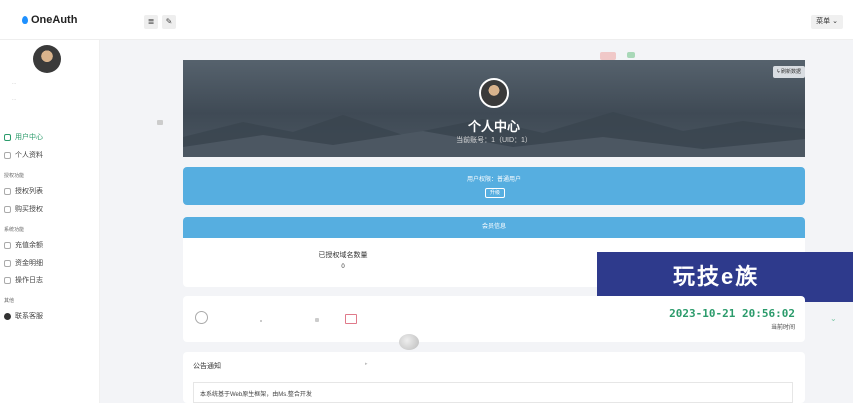 The image size is (853, 403). I want to click on menu-button: 菜单 ⌄, so click(827, 22).